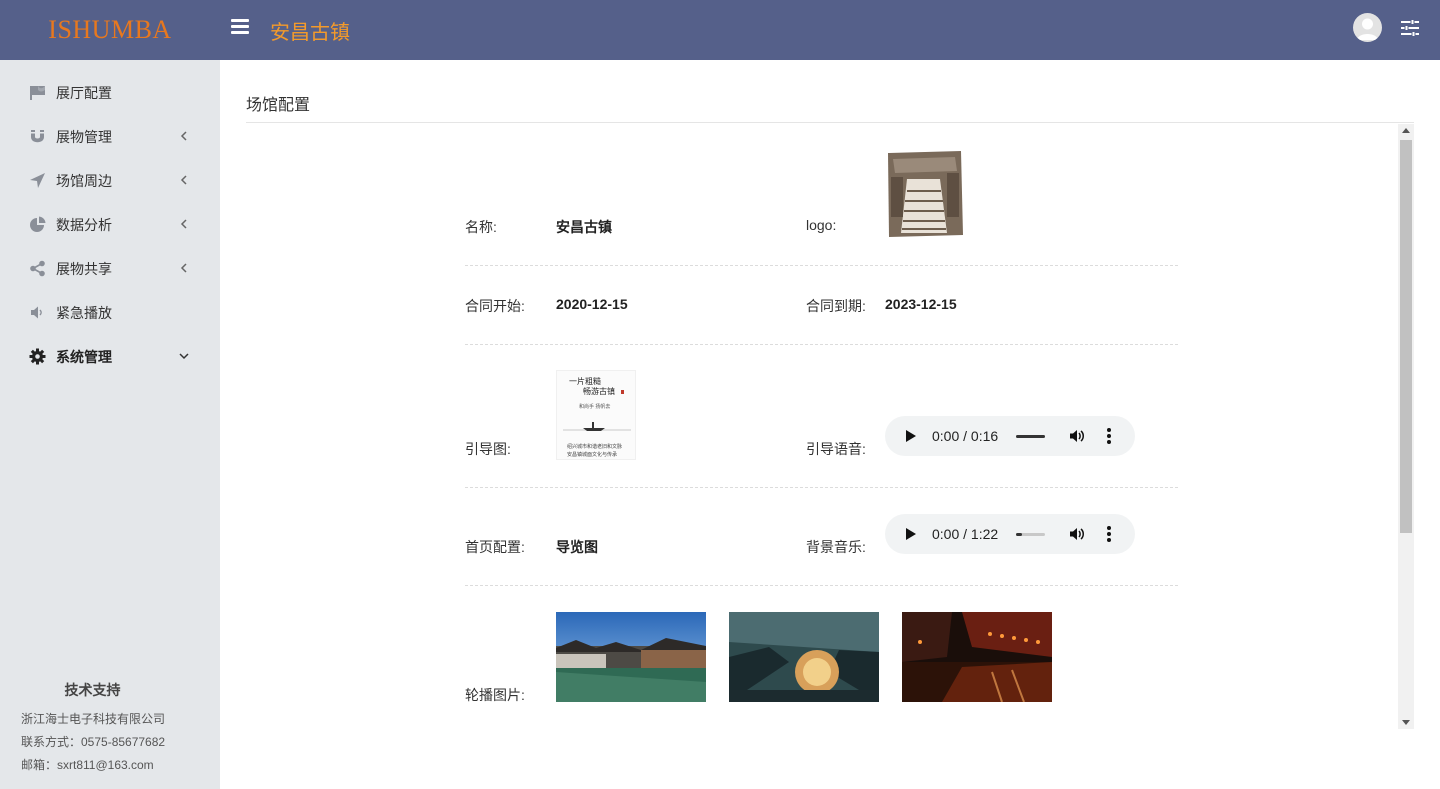 This screenshot has height=789, width=1440. I want to click on sidebar-item-label: 数据分析, so click(84, 225).